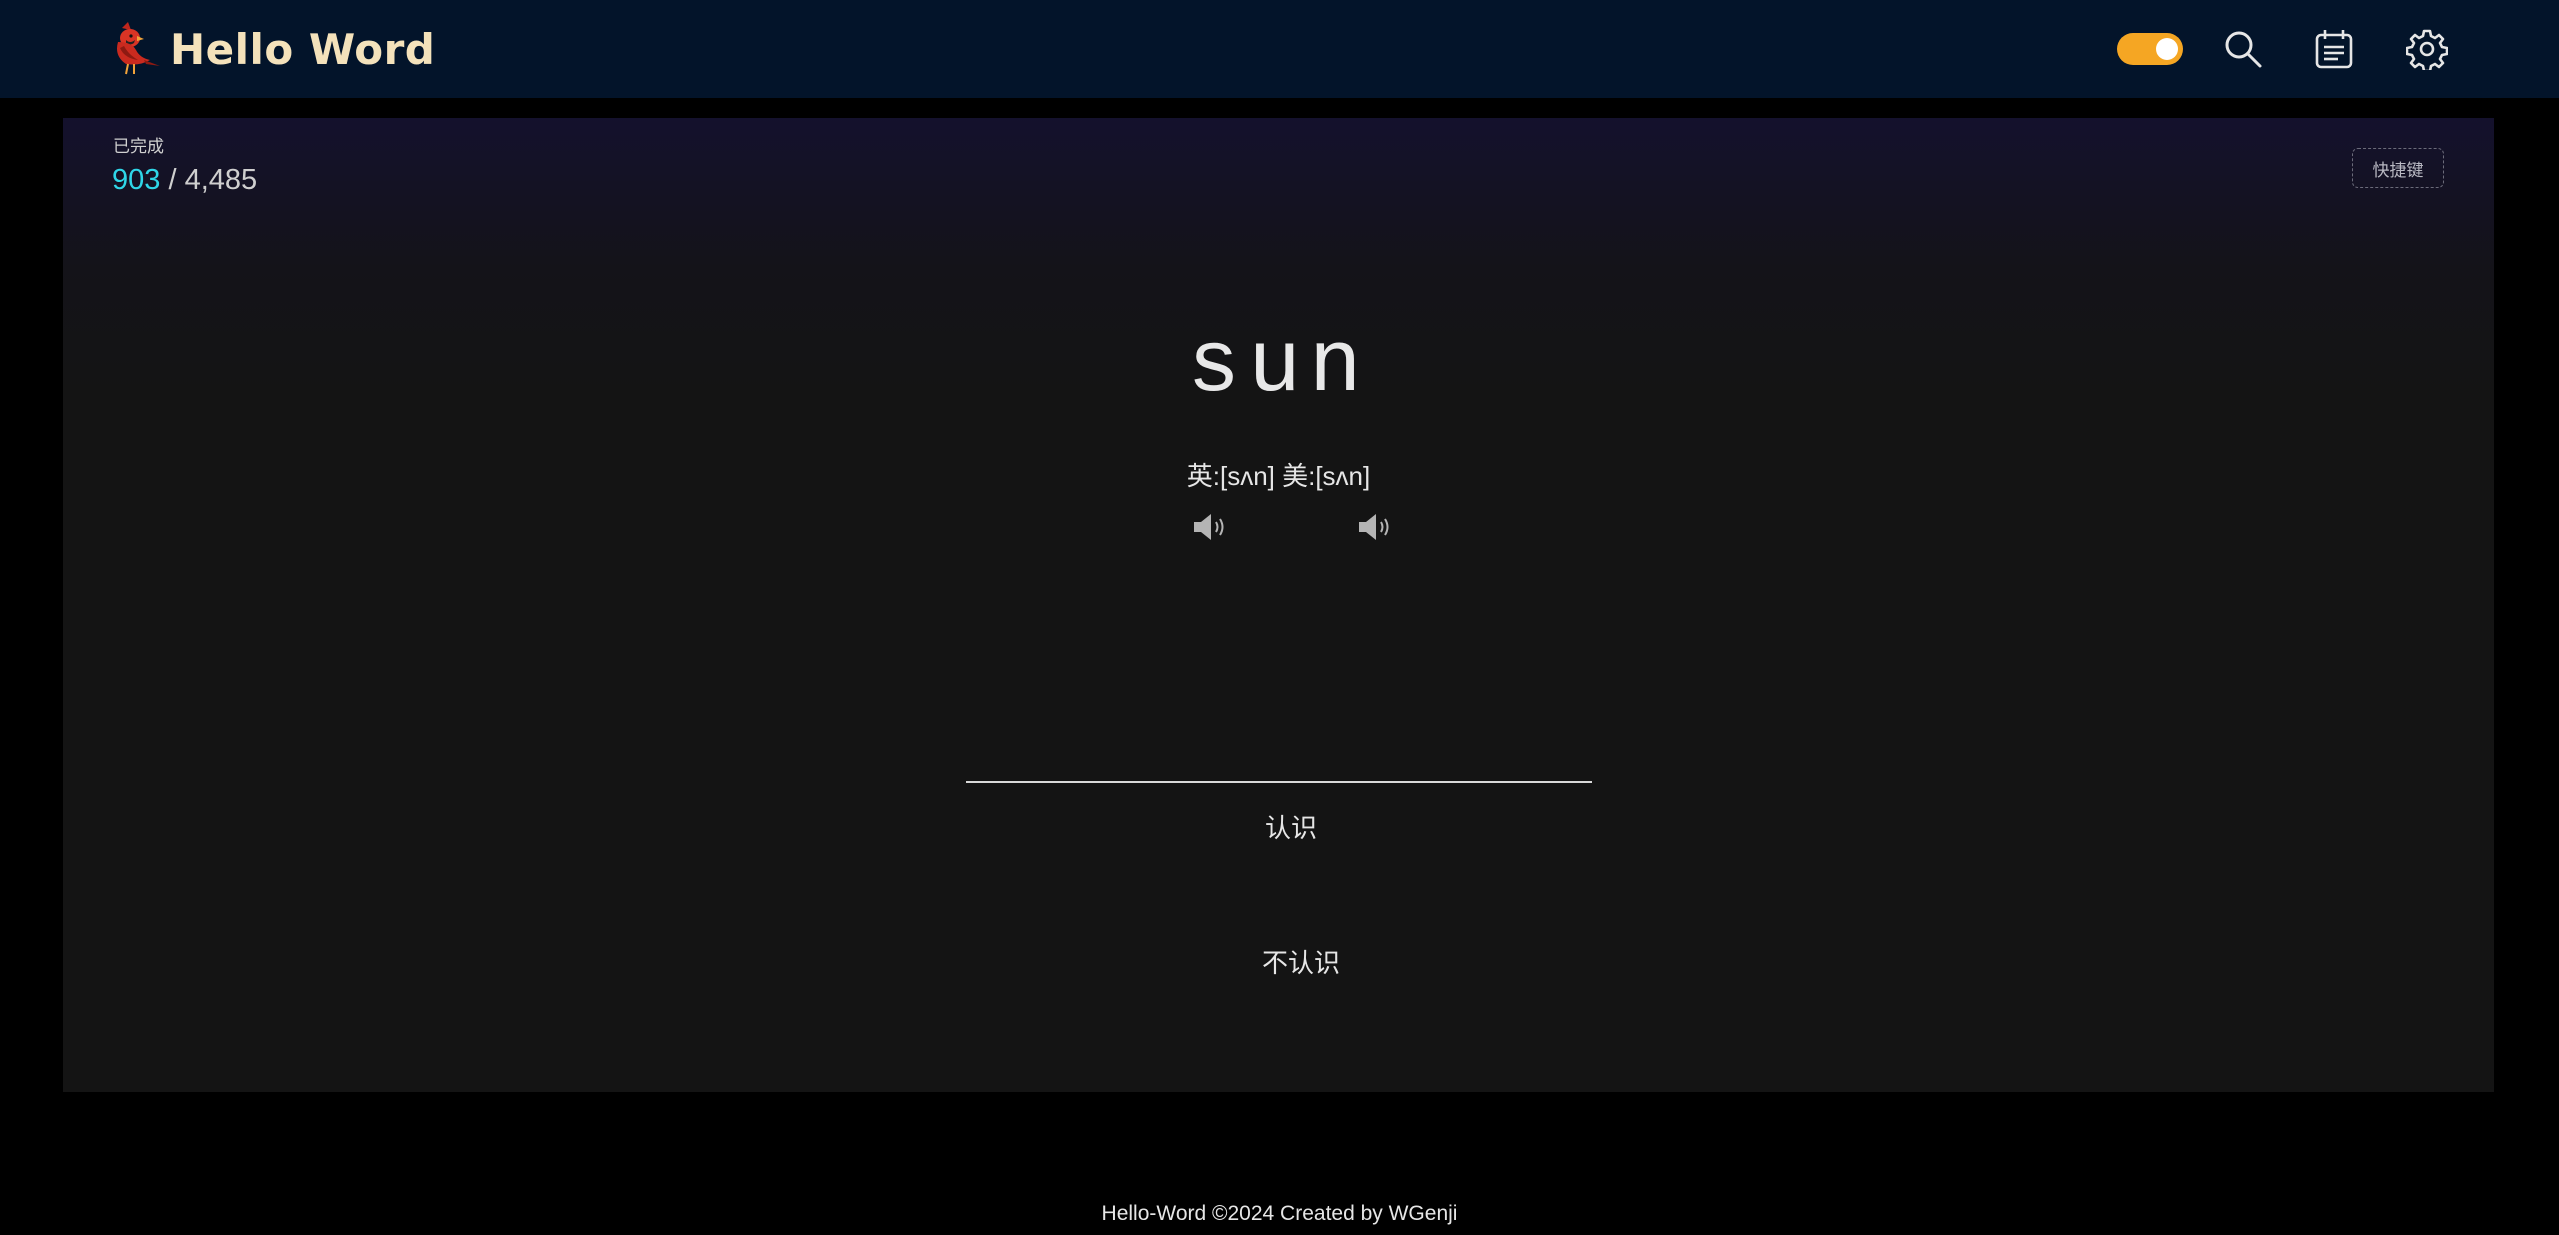 Image resolution: width=2559 pixels, height=1235 pixels. What do you see at coordinates (2398, 168) in the screenshot?
I see `shortcut-button: 快捷键` at bounding box center [2398, 168].